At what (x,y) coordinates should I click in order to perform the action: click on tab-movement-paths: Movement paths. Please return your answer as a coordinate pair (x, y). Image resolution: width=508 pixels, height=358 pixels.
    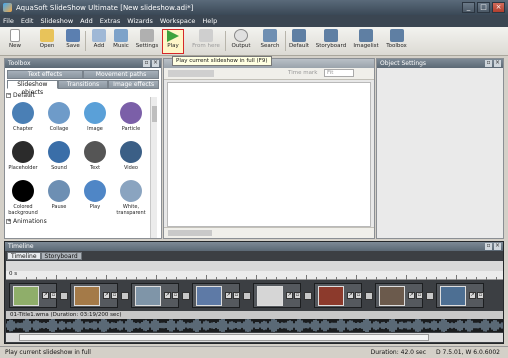
    Looking at the image, I should click on (121, 74).